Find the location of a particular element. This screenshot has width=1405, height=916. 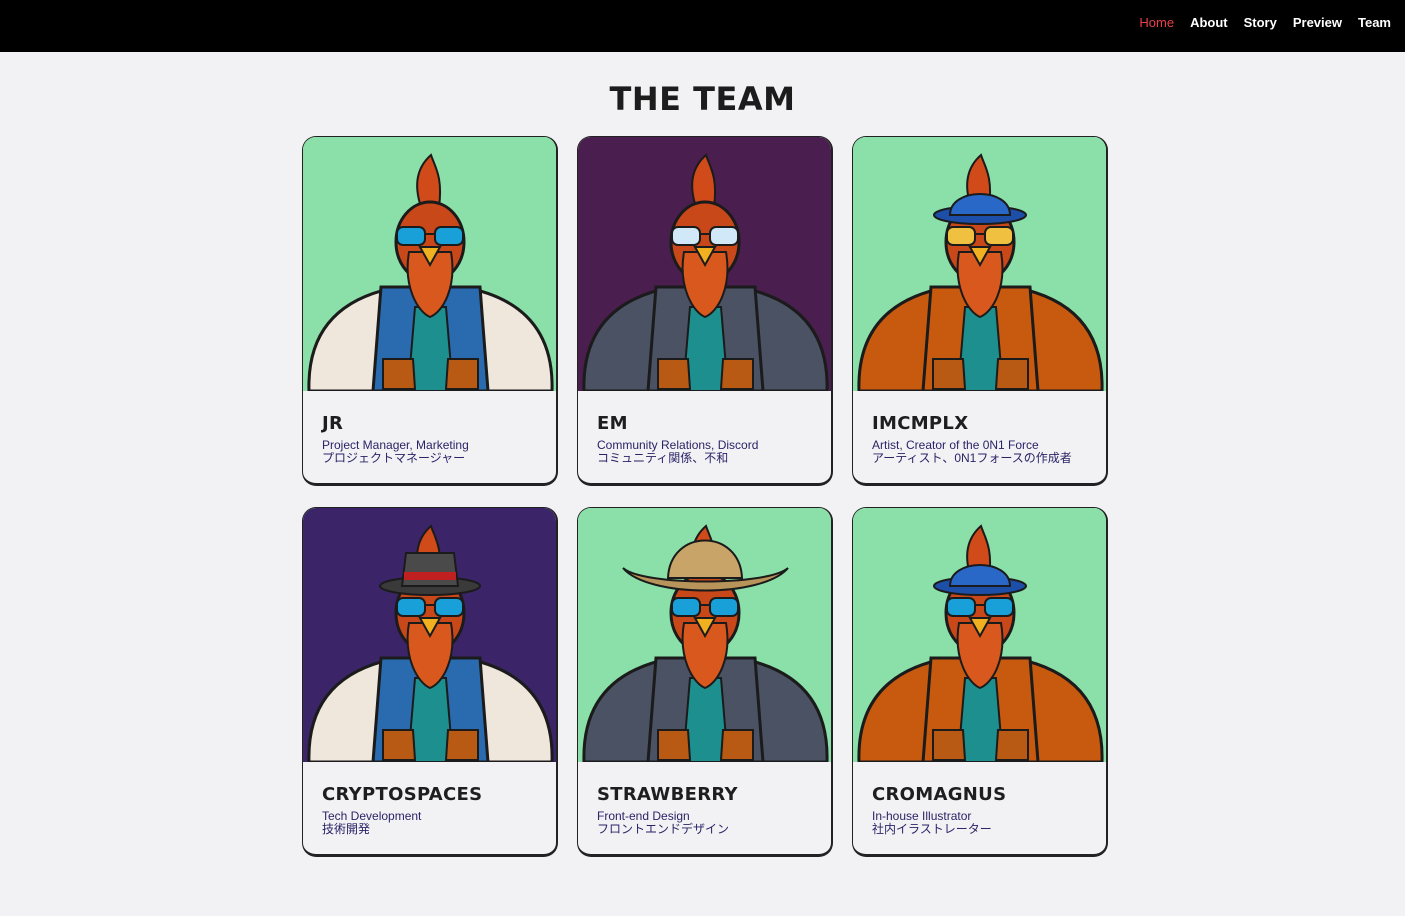

member-name: CROMAGNUS is located at coordinates (939, 794).